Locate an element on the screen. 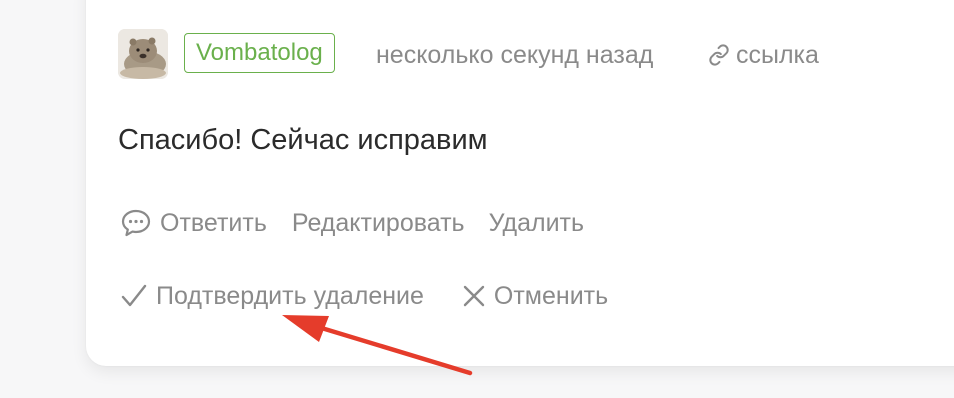 The width and height of the screenshot is (954, 398). permalink-label: ссылка is located at coordinates (777, 55).